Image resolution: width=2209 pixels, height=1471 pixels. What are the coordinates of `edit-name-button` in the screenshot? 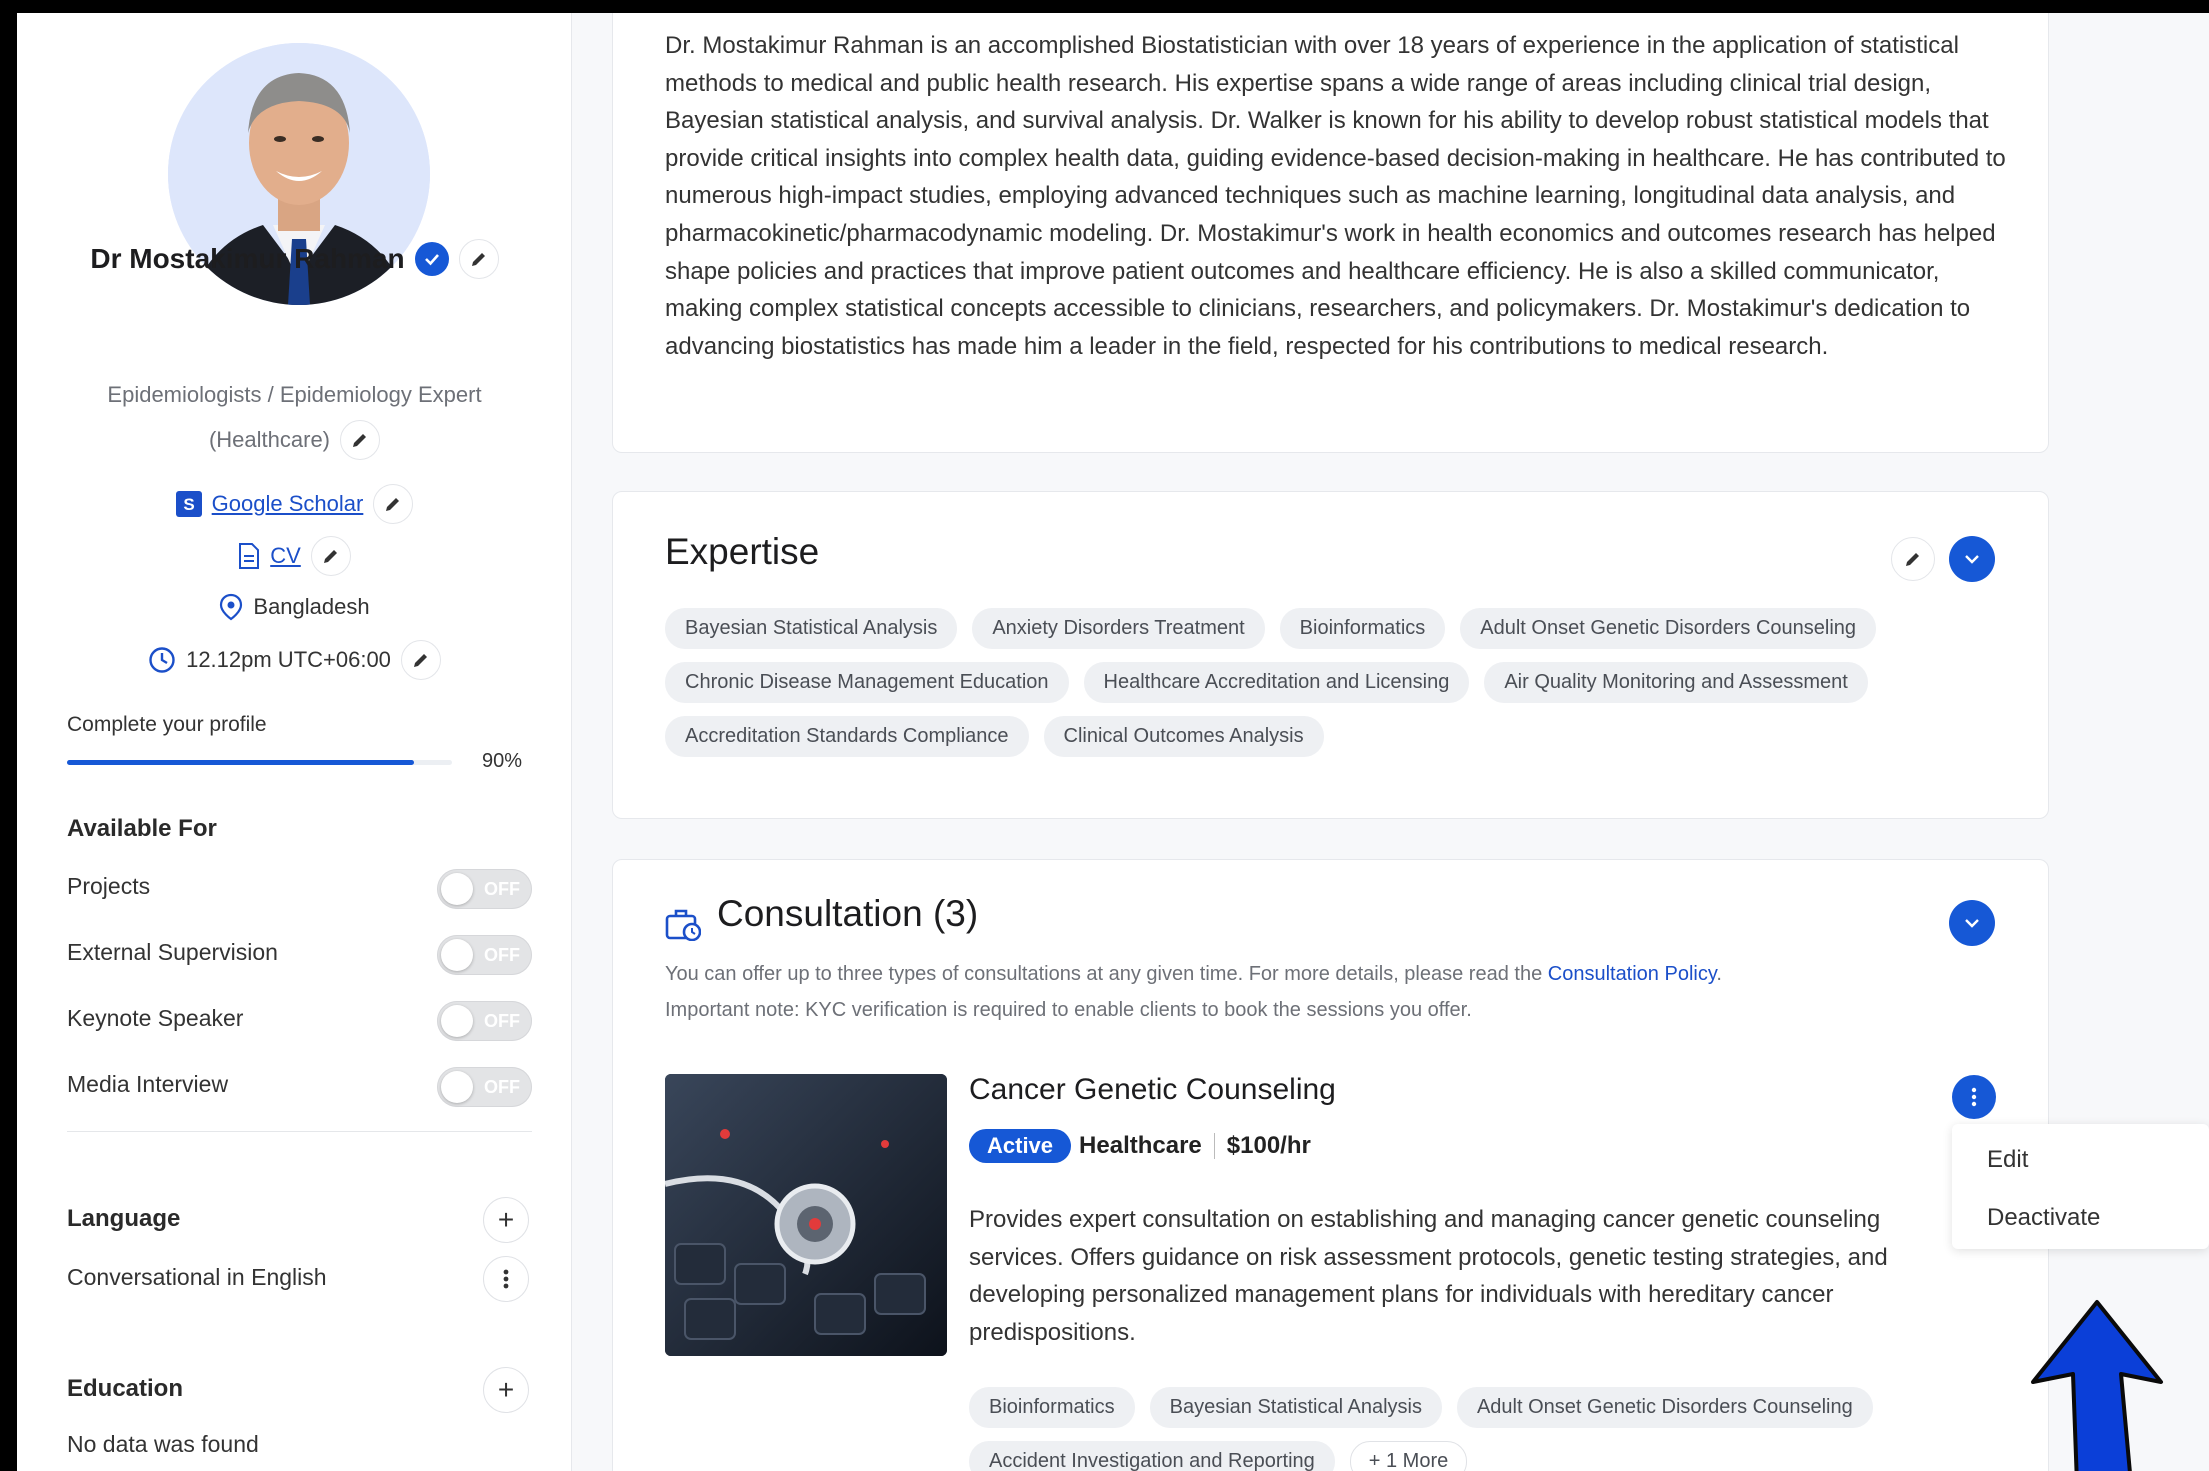 It's located at (478, 259).